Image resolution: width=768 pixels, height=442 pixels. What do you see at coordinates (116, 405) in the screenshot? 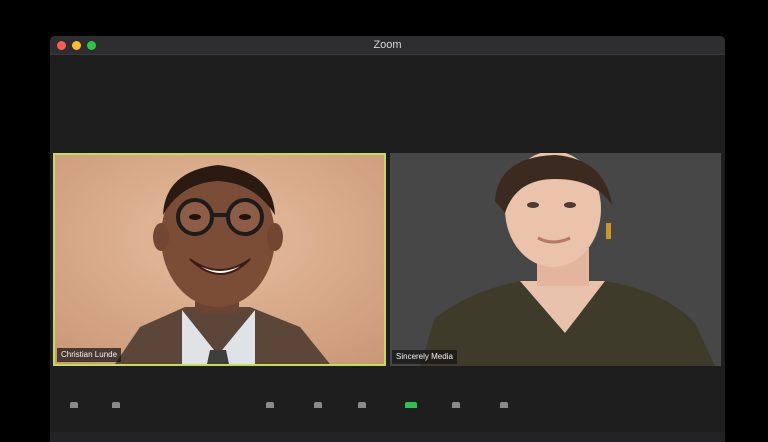
I see `video-icon` at bounding box center [116, 405].